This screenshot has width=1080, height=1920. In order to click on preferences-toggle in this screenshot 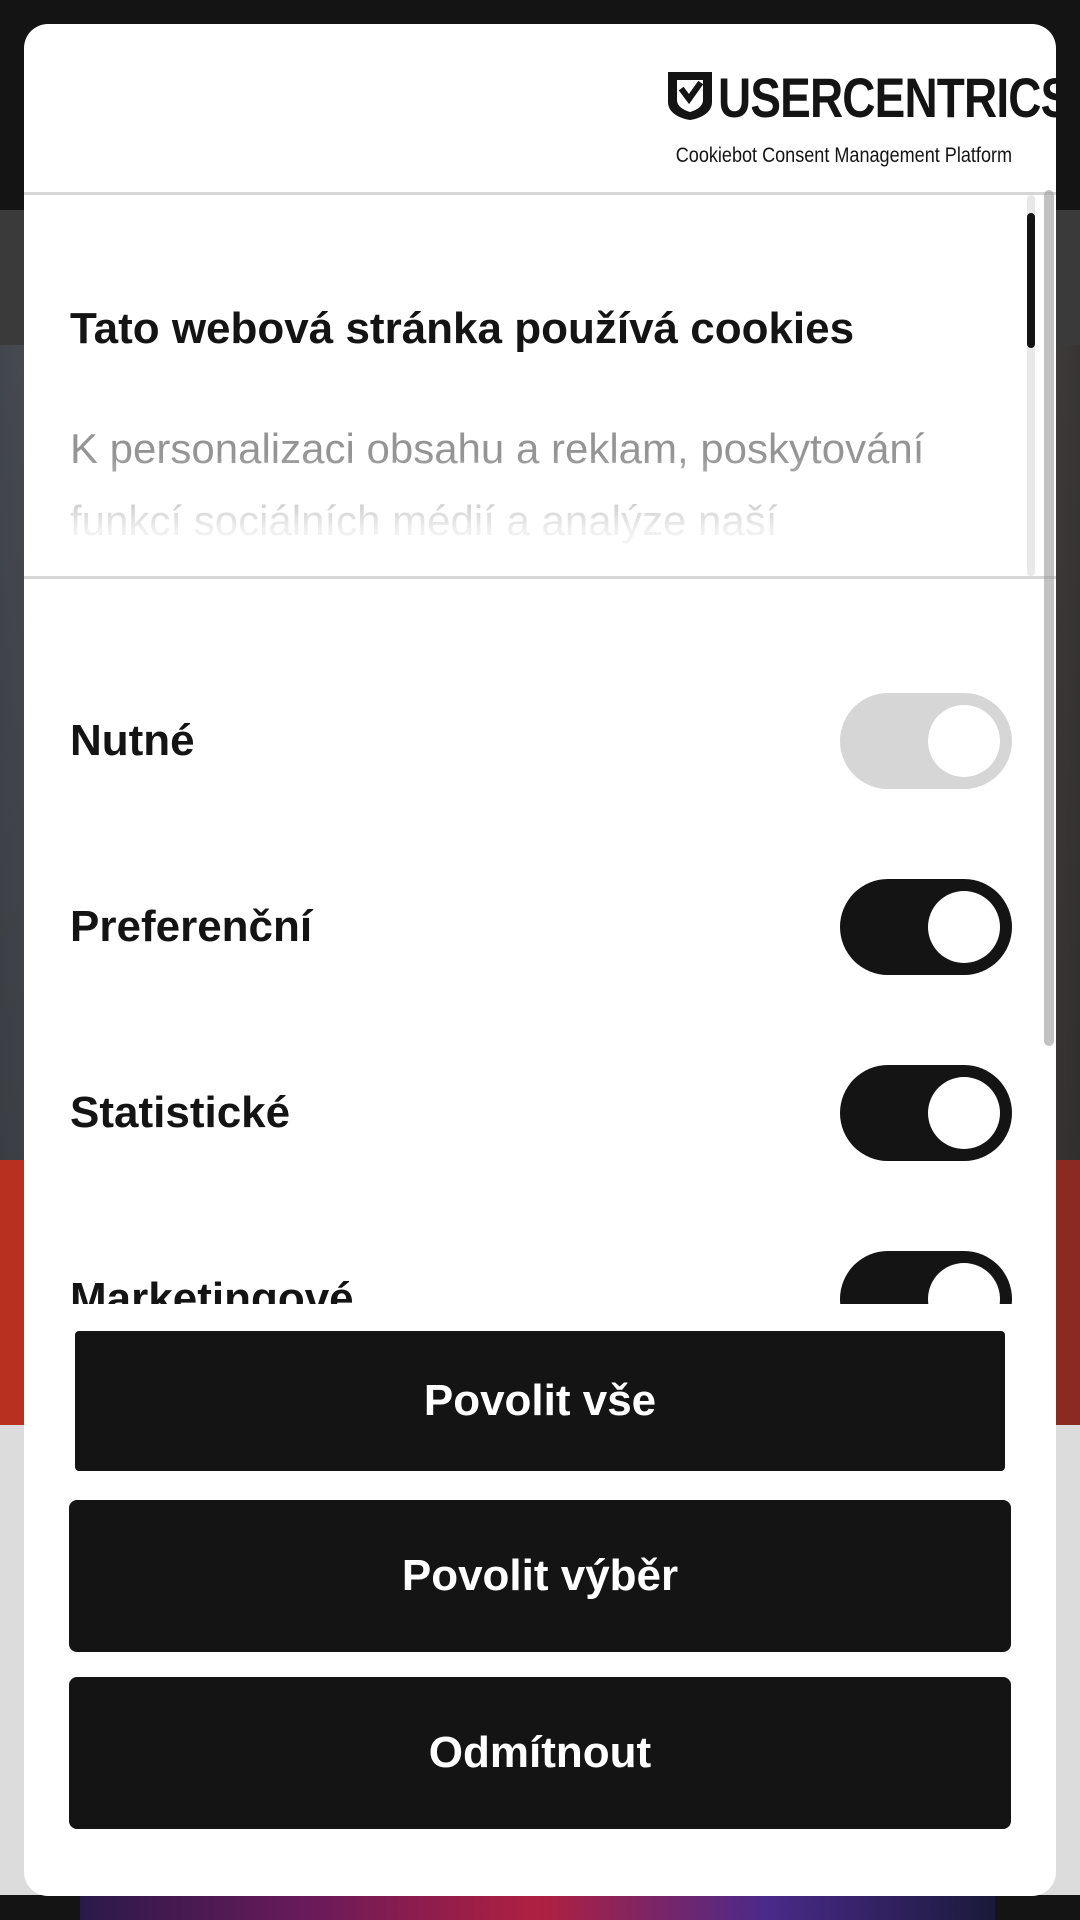, I will do `click(926, 927)`.